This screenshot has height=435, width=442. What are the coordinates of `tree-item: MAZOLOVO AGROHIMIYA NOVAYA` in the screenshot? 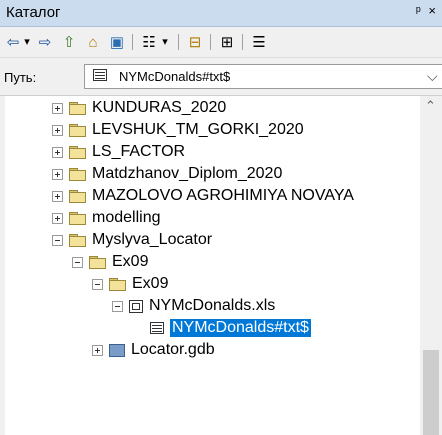 It's located at (203, 196).